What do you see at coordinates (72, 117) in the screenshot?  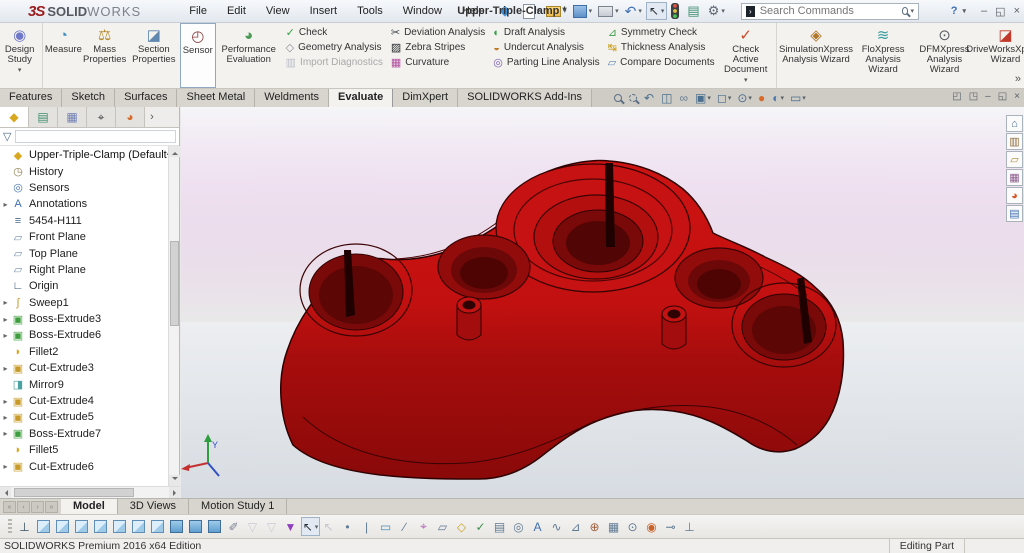 I see `configurationmanager-tab: ▦` at bounding box center [72, 117].